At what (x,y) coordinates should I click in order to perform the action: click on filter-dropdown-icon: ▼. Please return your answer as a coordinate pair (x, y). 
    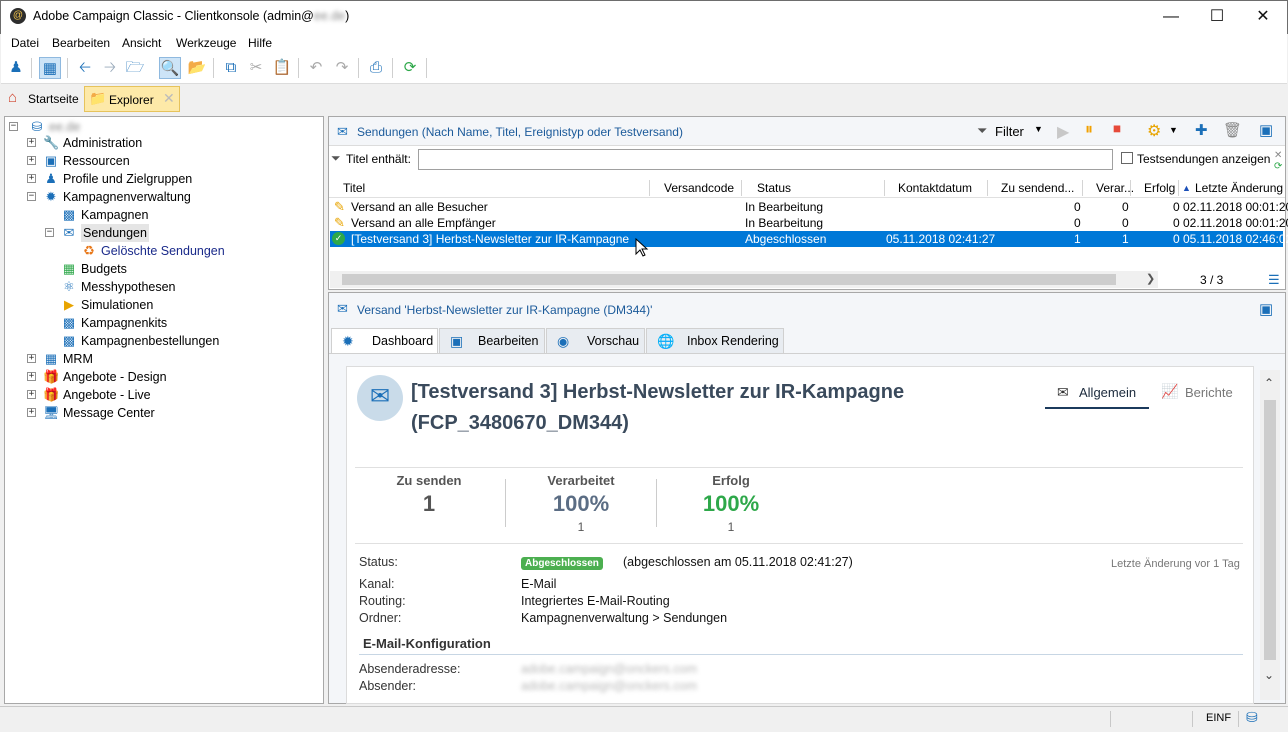
    Looking at the image, I should click on (1038, 129).